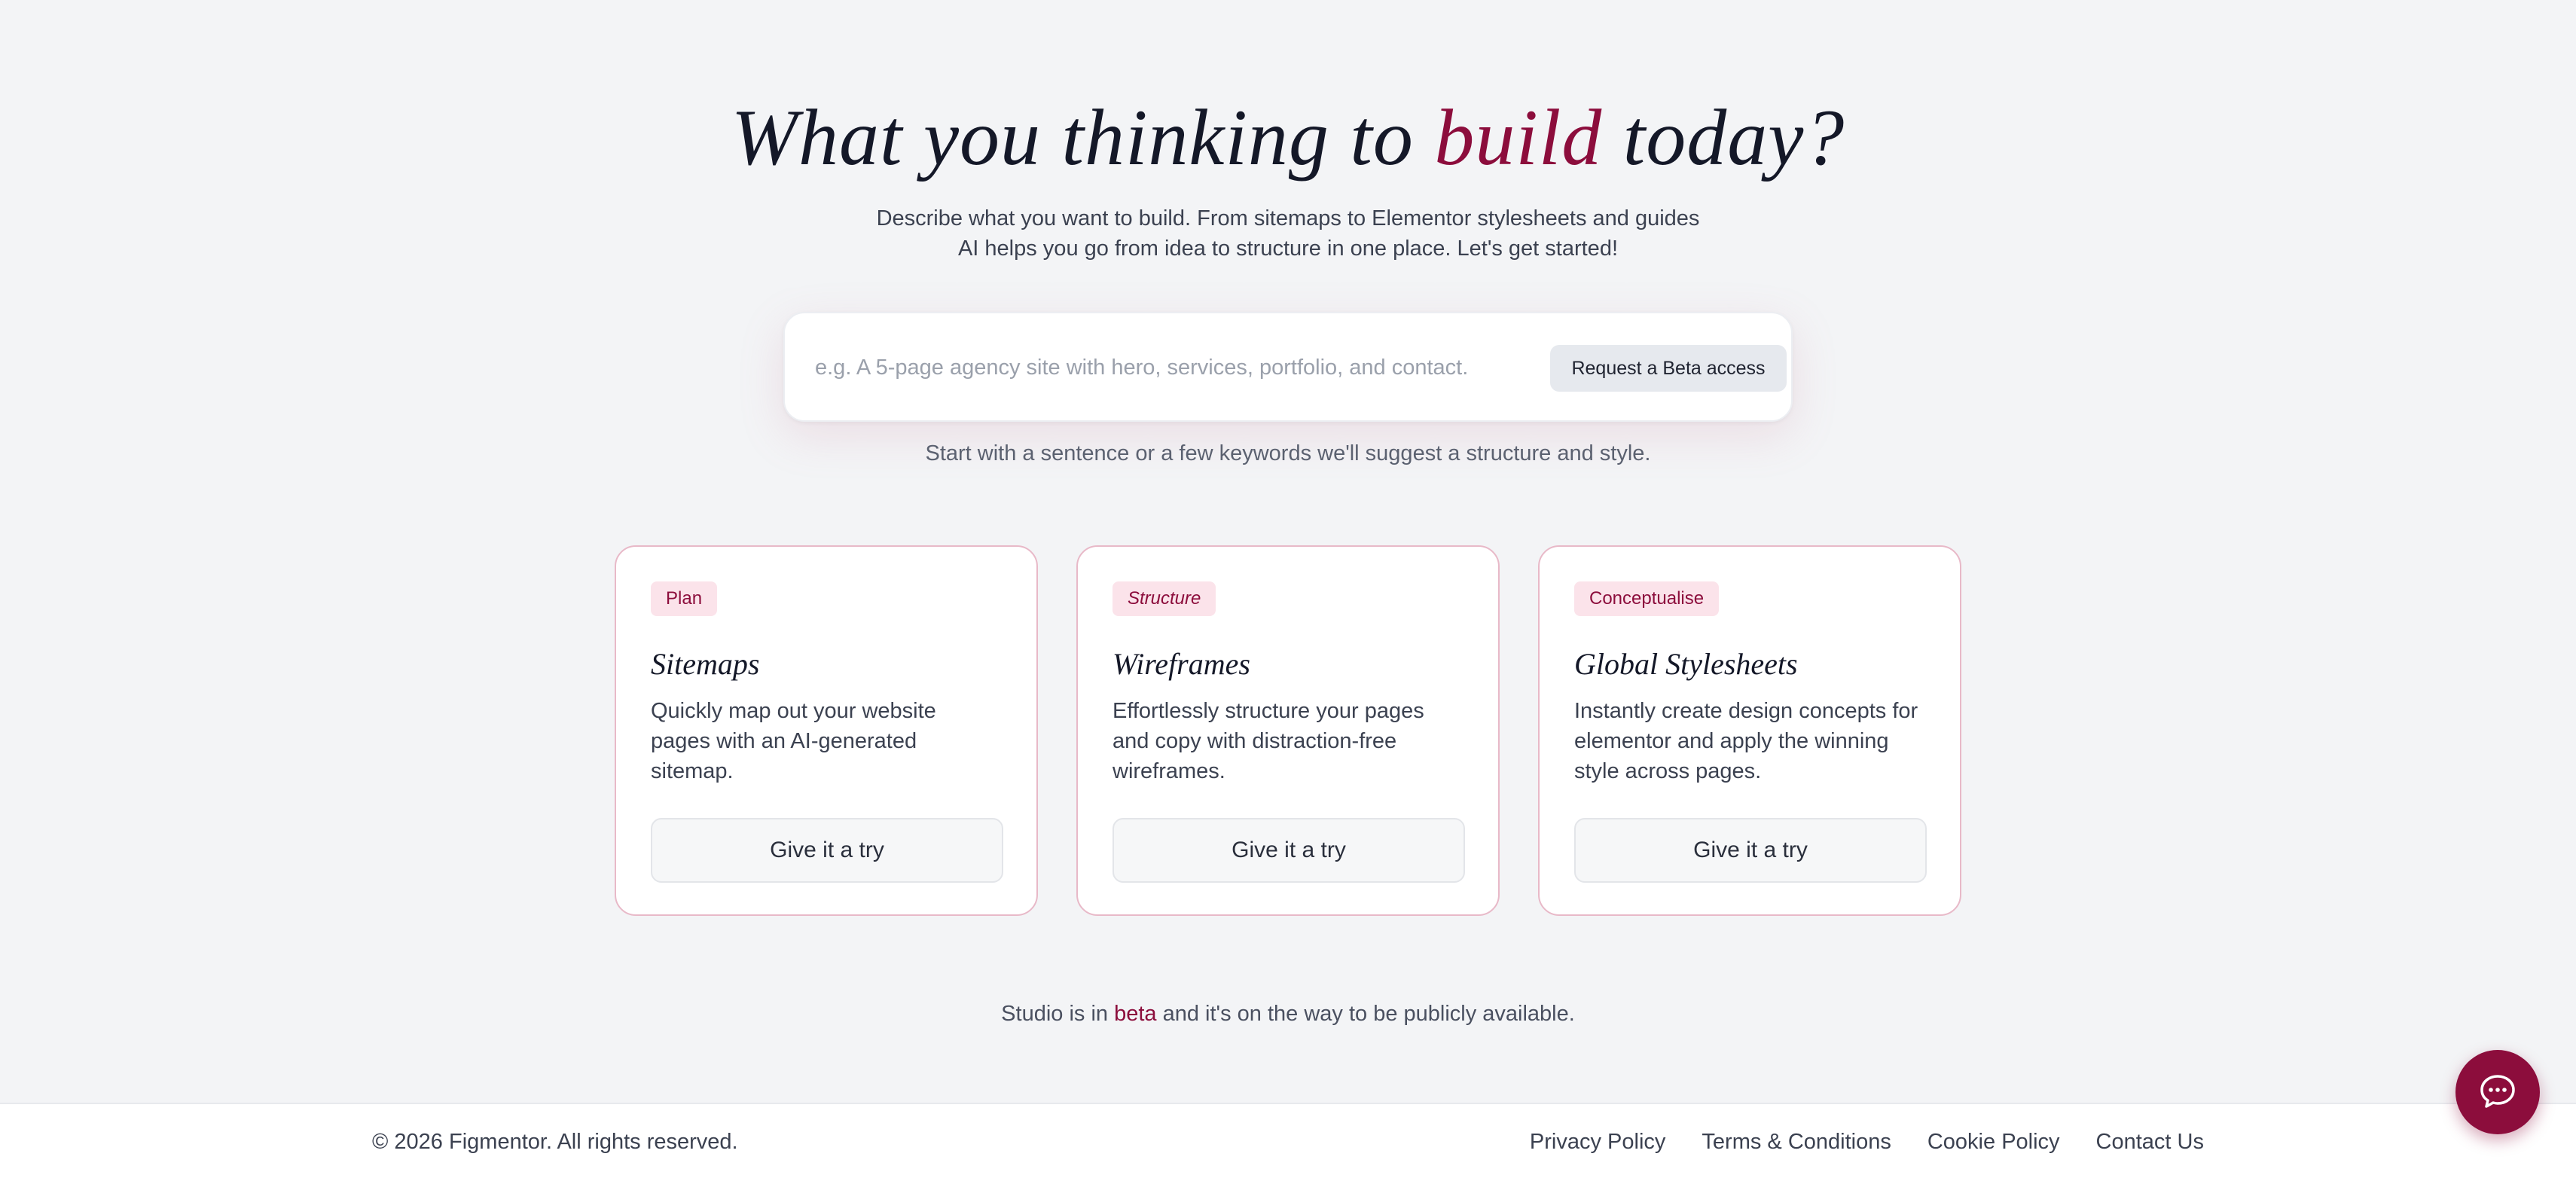 The height and width of the screenshot is (1181, 2576). I want to click on request-beta-button: Request a Beta access, so click(1669, 369).